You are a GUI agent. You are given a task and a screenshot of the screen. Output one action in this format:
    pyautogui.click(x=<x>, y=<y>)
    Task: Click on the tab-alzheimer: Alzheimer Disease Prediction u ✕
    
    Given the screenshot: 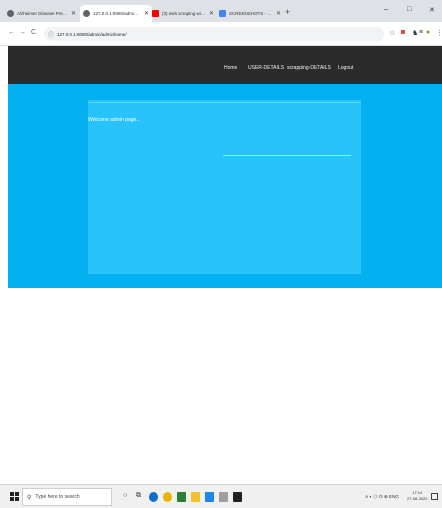 What is the action you would take?
    pyautogui.click(x=41, y=13)
    